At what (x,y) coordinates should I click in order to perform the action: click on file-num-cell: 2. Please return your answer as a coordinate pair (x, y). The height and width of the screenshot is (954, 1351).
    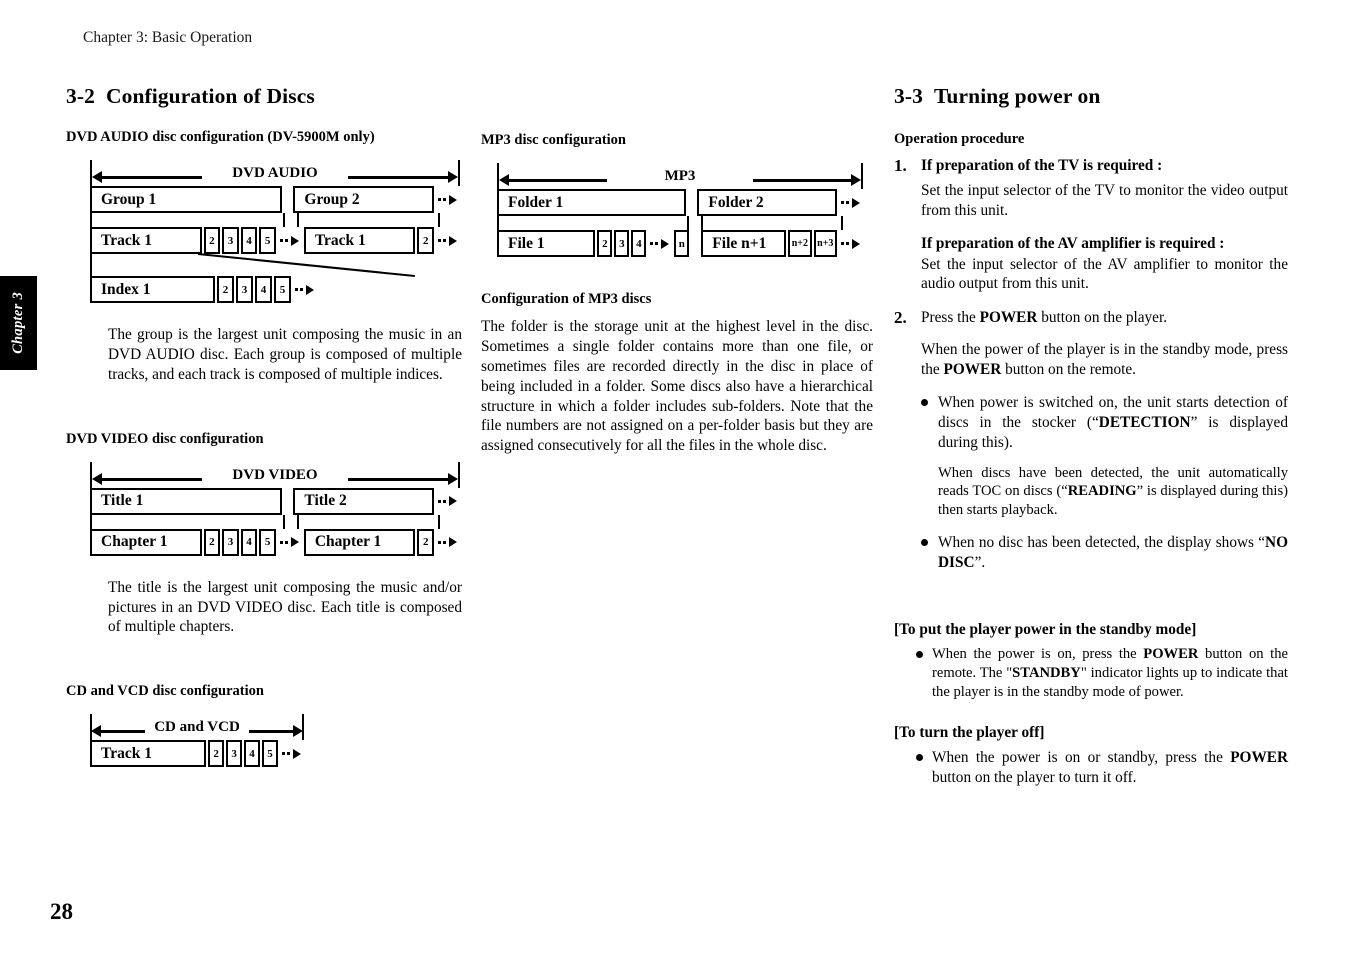
    Looking at the image, I should click on (605, 243).